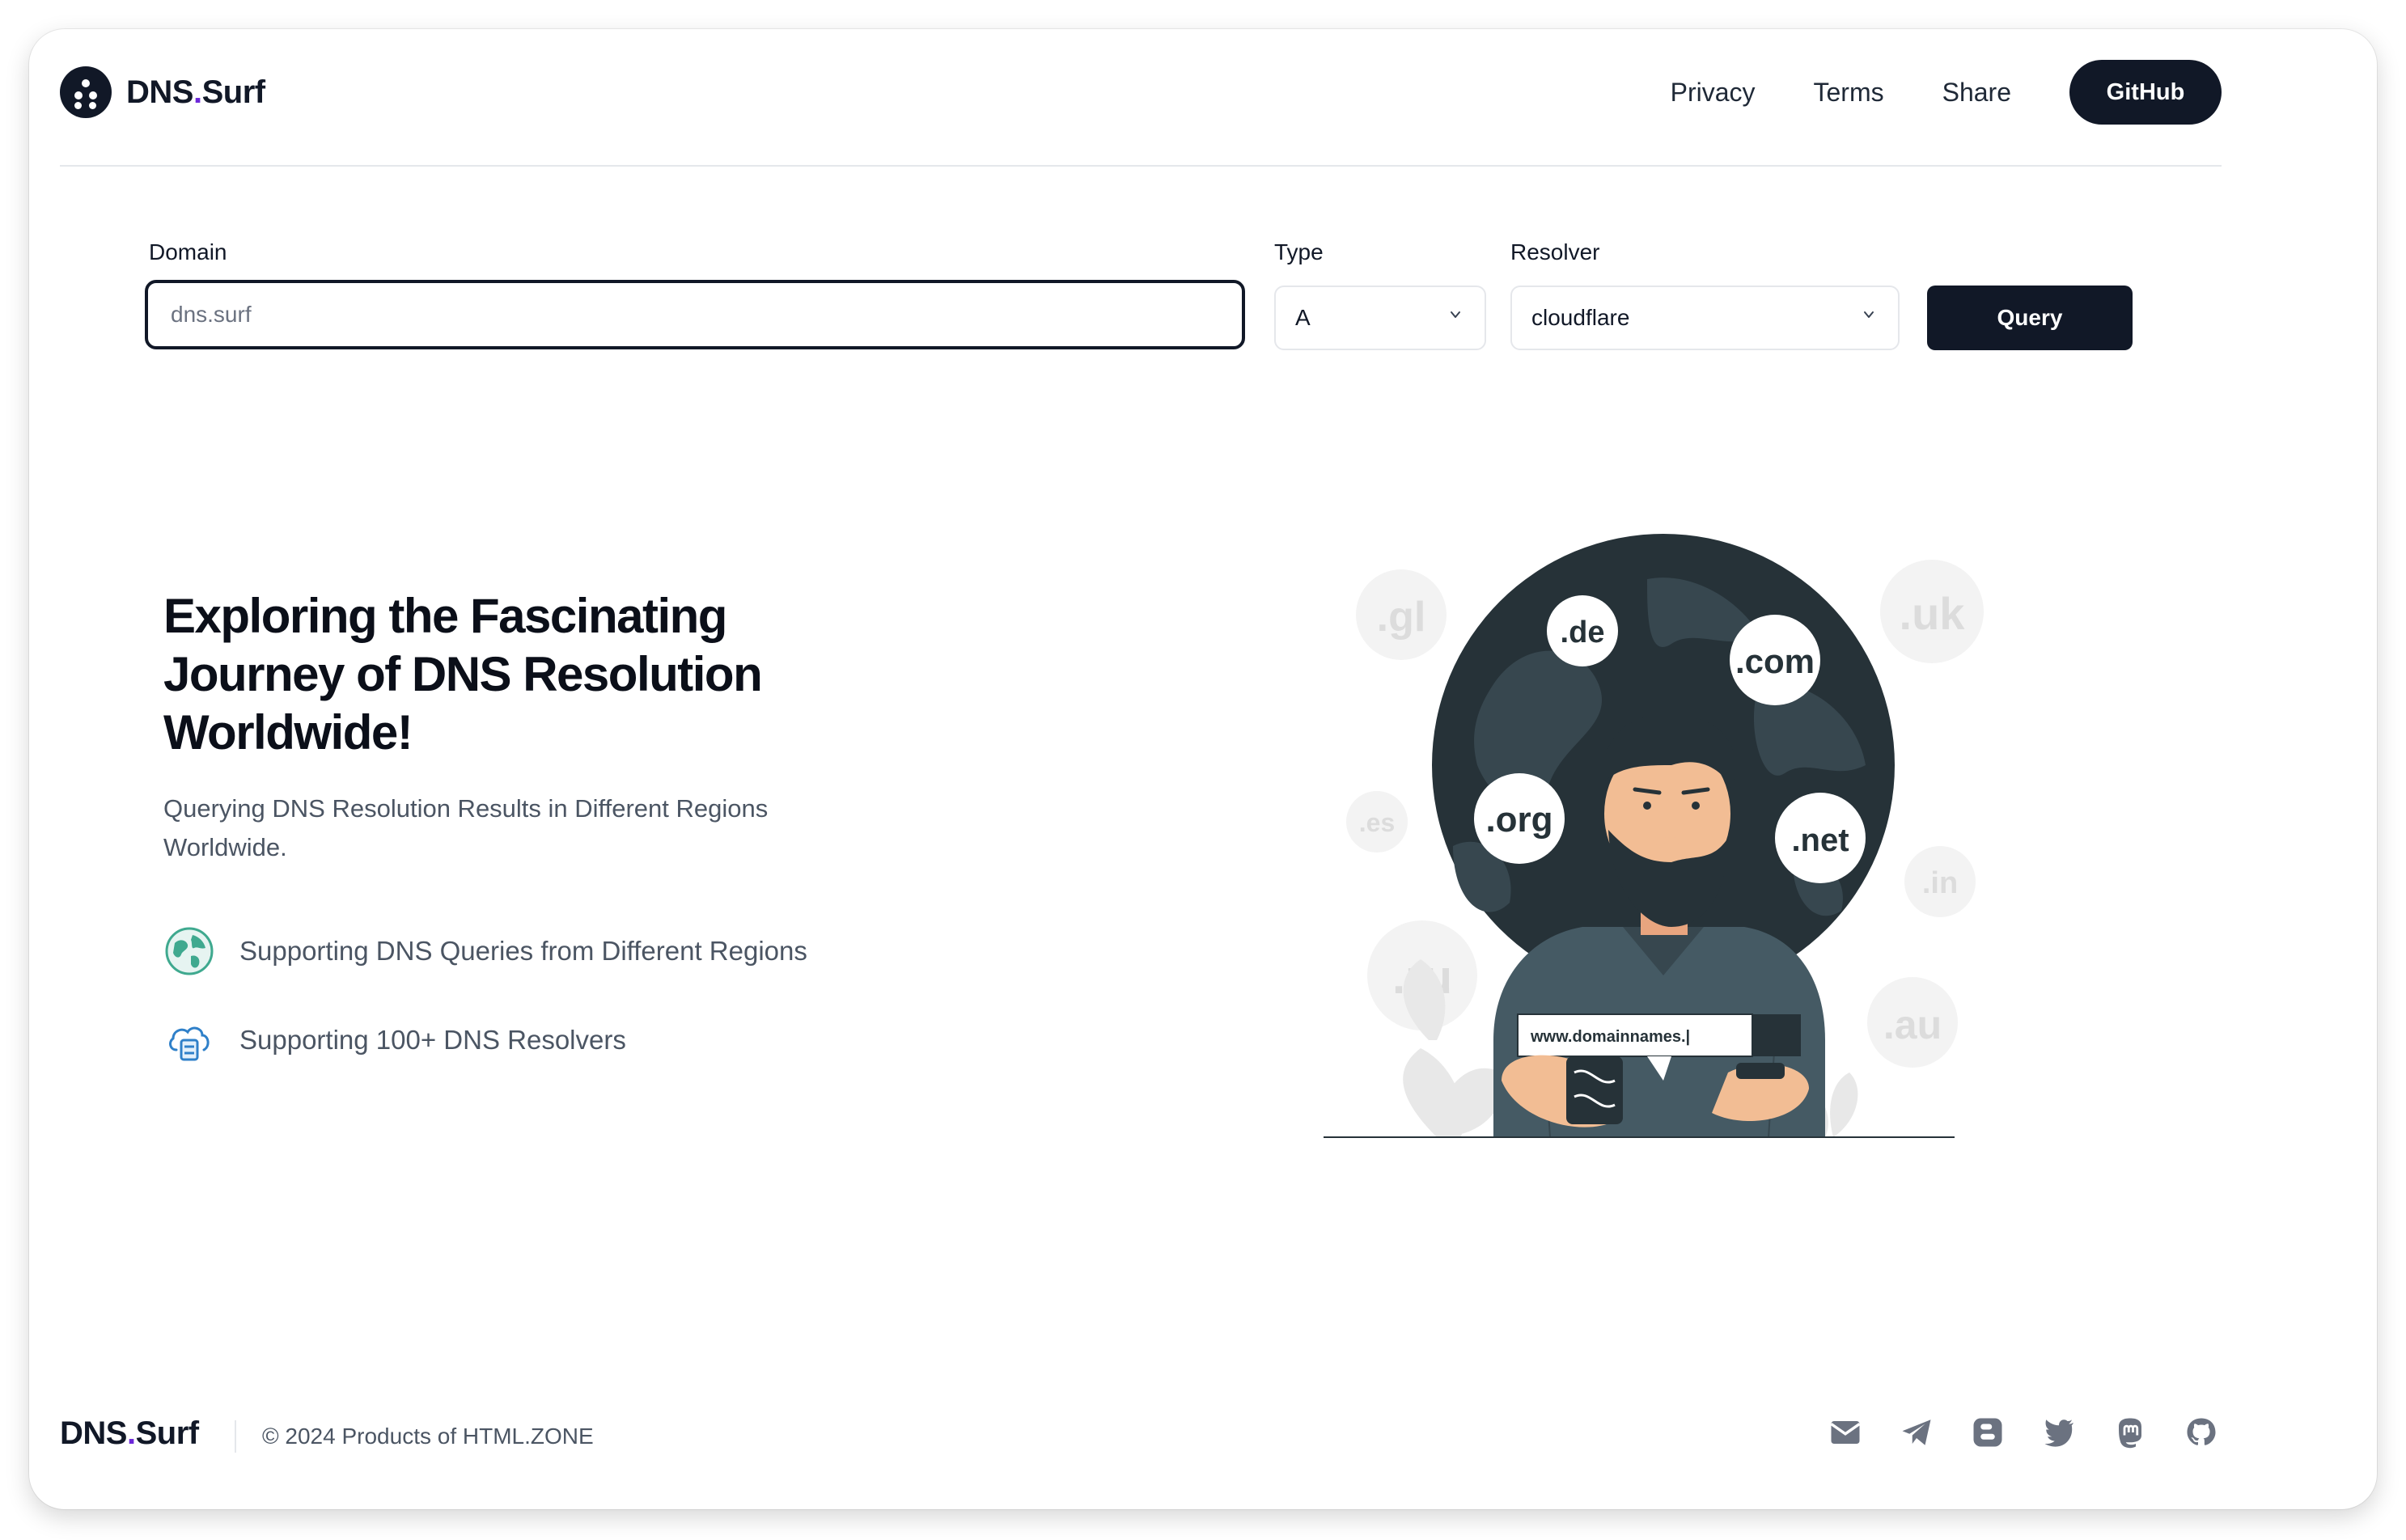  I want to click on telegram-icon, so click(1917, 1432).